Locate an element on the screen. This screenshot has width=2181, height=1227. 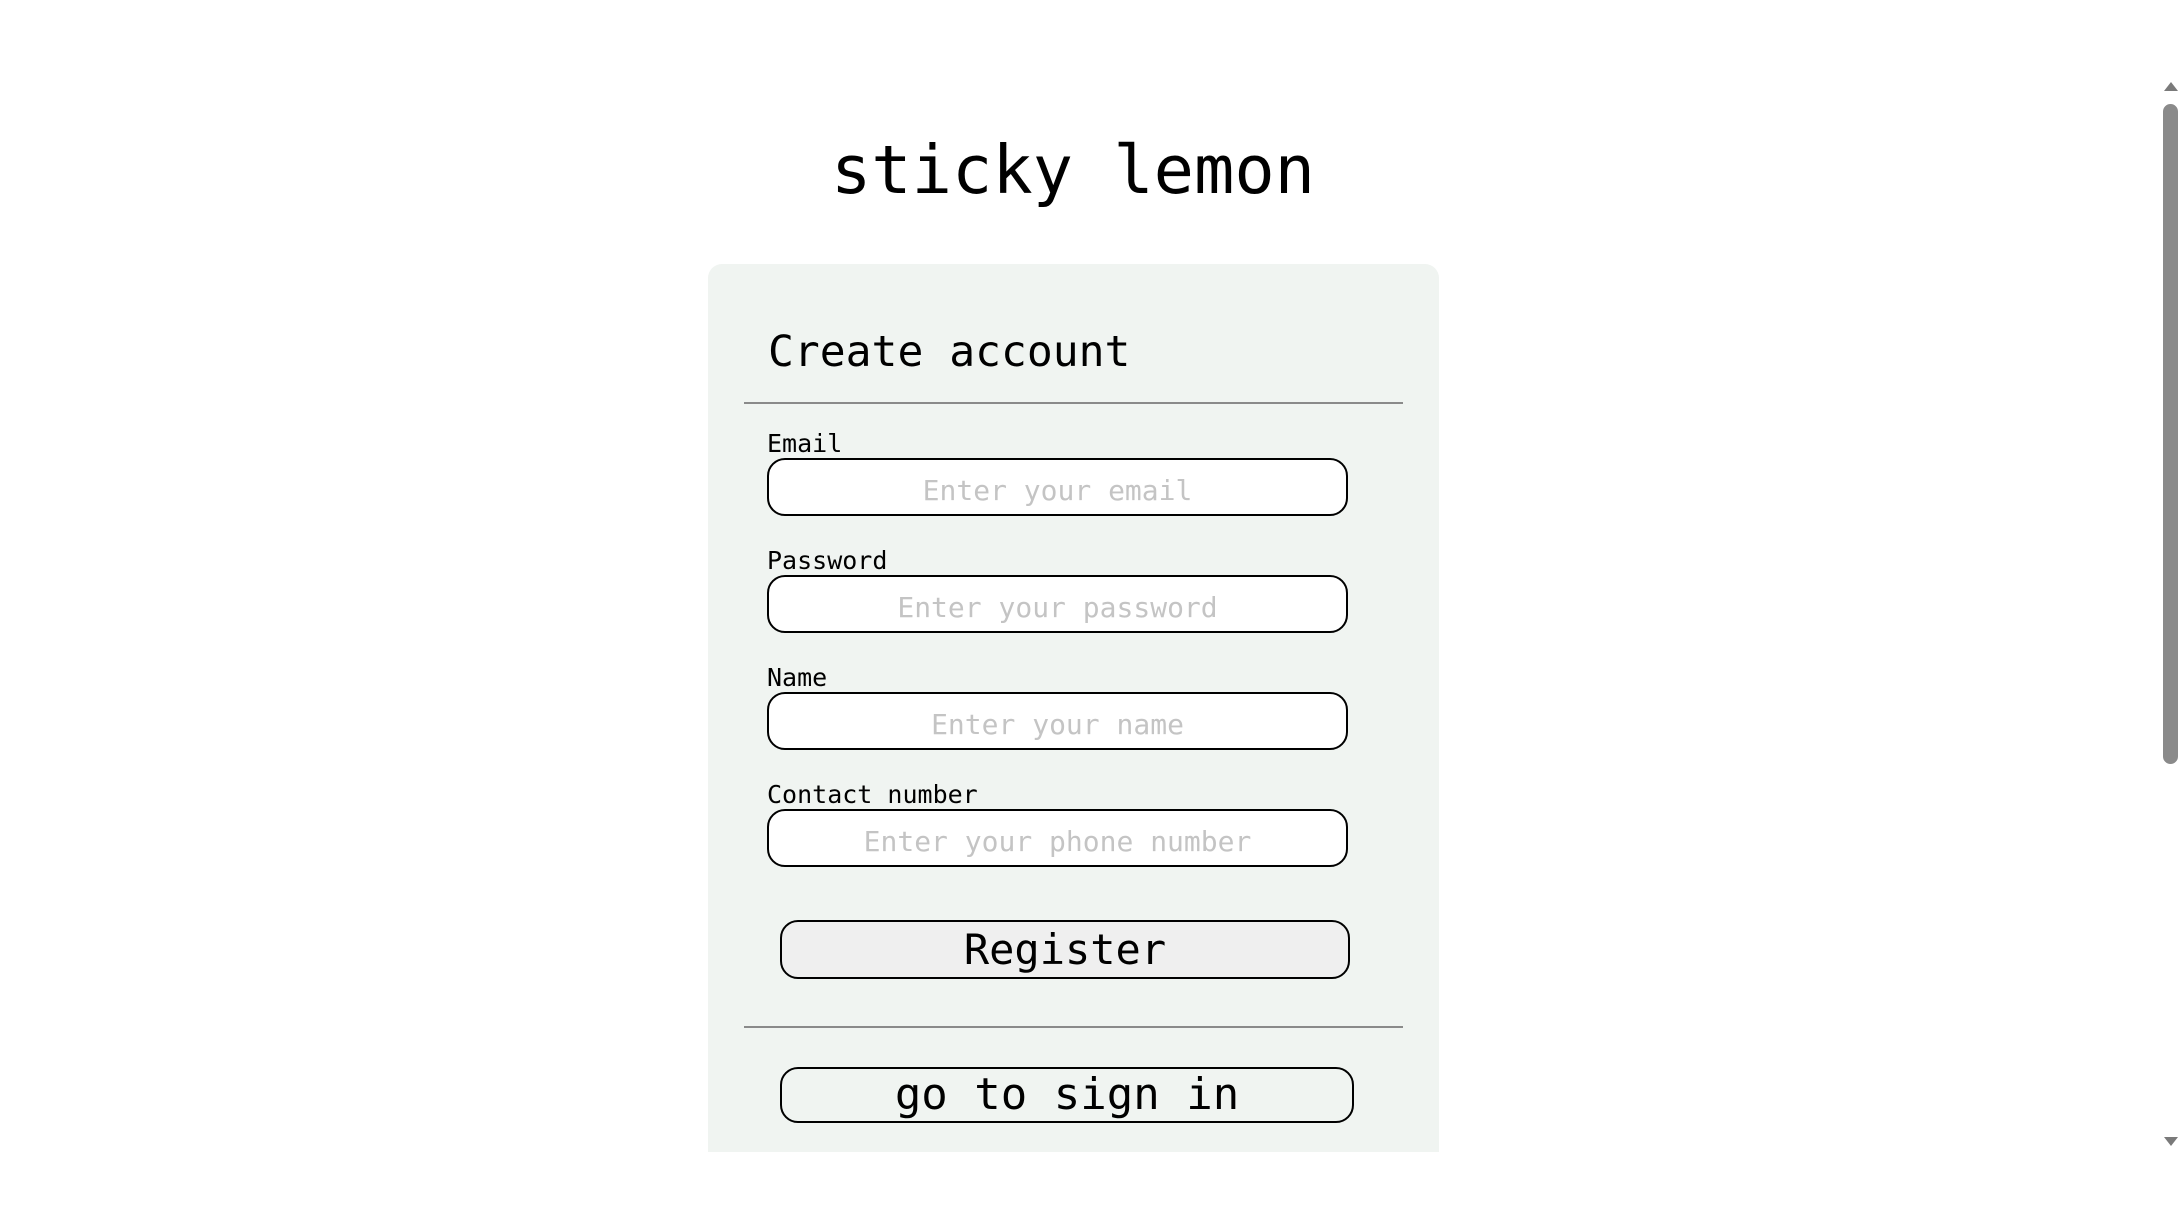
go-to-sign-in-button: go to sign in is located at coordinates (1067, 1095).